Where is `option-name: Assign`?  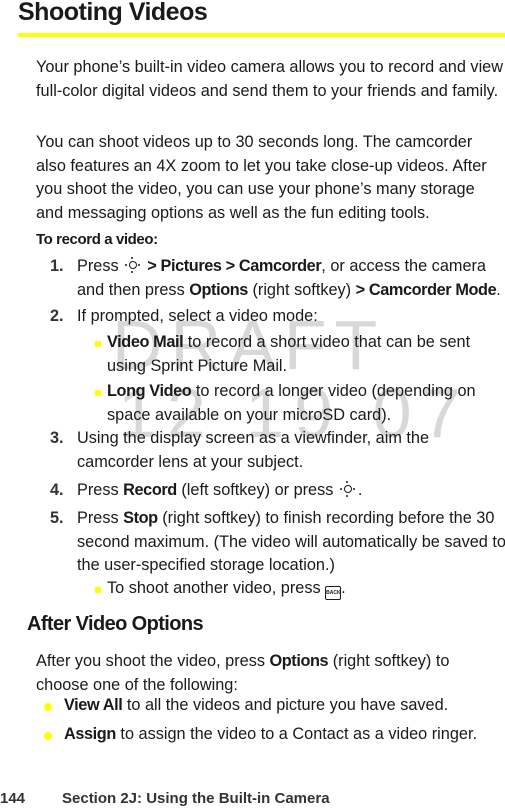 option-name: Assign is located at coordinates (90, 734).